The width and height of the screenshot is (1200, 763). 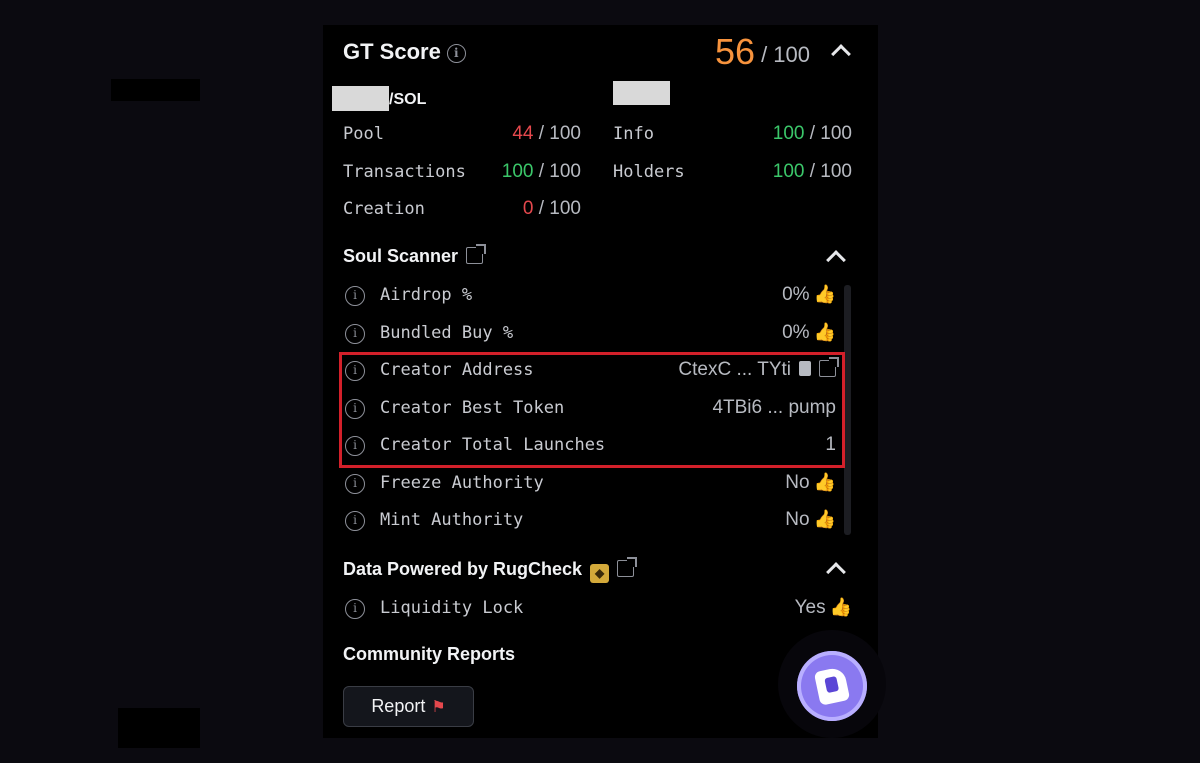 I want to click on scrollbar, so click(x=847, y=410).